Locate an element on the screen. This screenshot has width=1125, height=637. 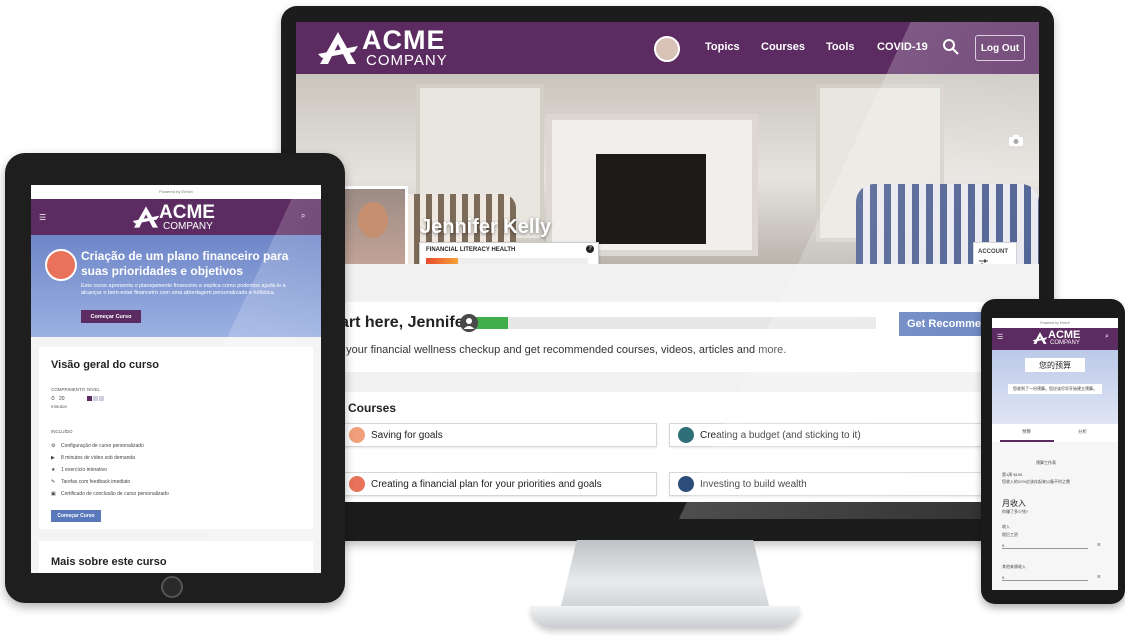
included-item: 1 exercício interativo is located at coordinates (84, 470).